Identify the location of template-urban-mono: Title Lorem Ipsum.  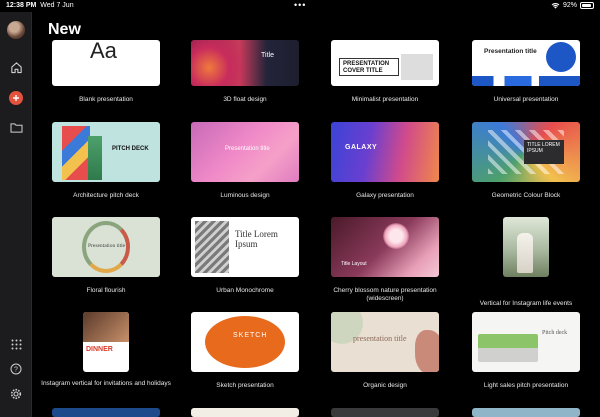
(245, 247).